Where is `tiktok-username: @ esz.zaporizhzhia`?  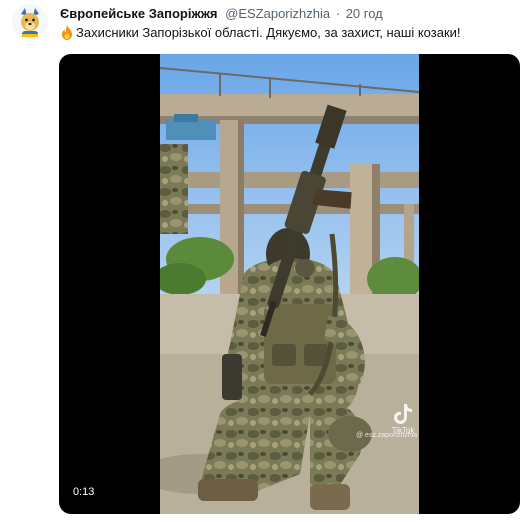
tiktok-username: @ esz.zaporizhzhia is located at coordinates (387, 435).